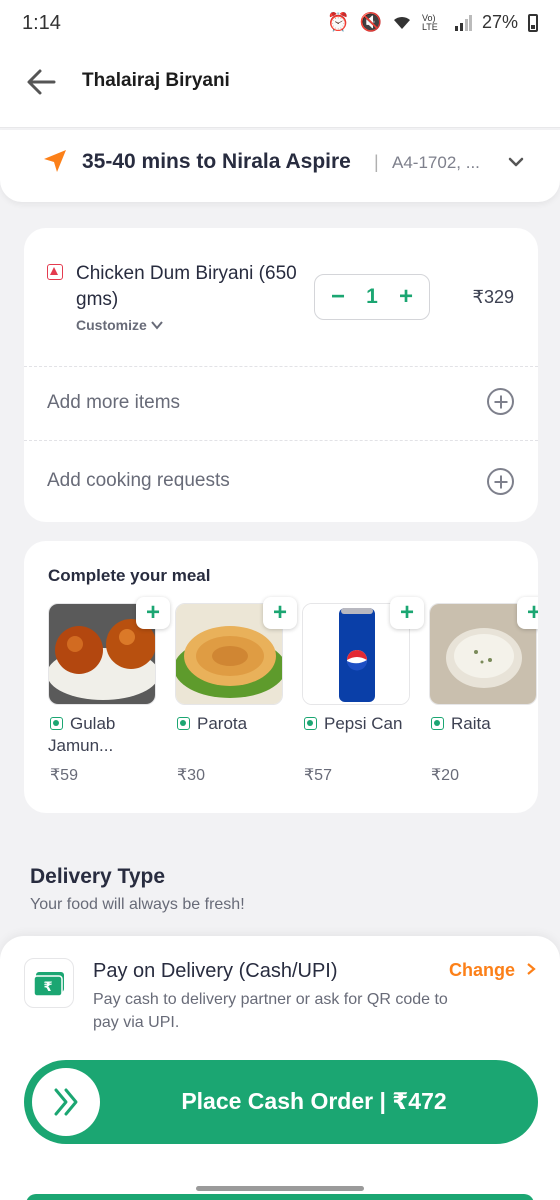 The width and height of the screenshot is (560, 1200). What do you see at coordinates (499, 22) in the screenshot?
I see `battery-percent: 27%` at bounding box center [499, 22].